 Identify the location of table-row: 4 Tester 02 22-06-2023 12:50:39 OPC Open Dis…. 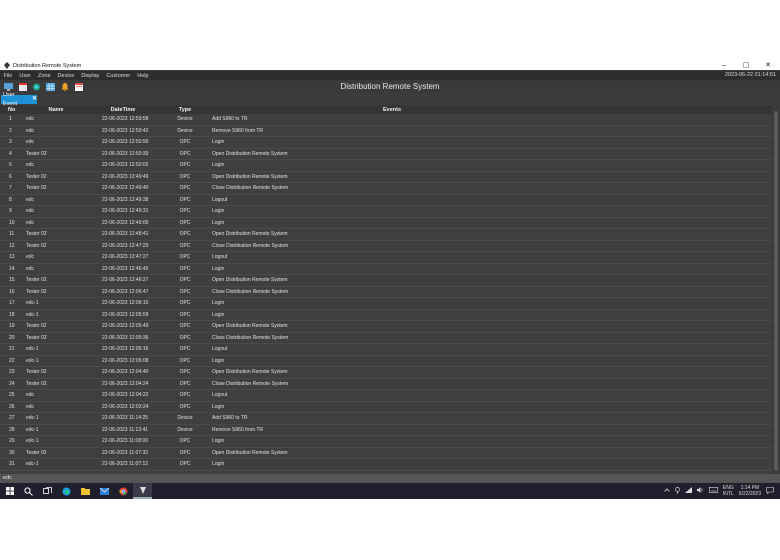
(386, 154).